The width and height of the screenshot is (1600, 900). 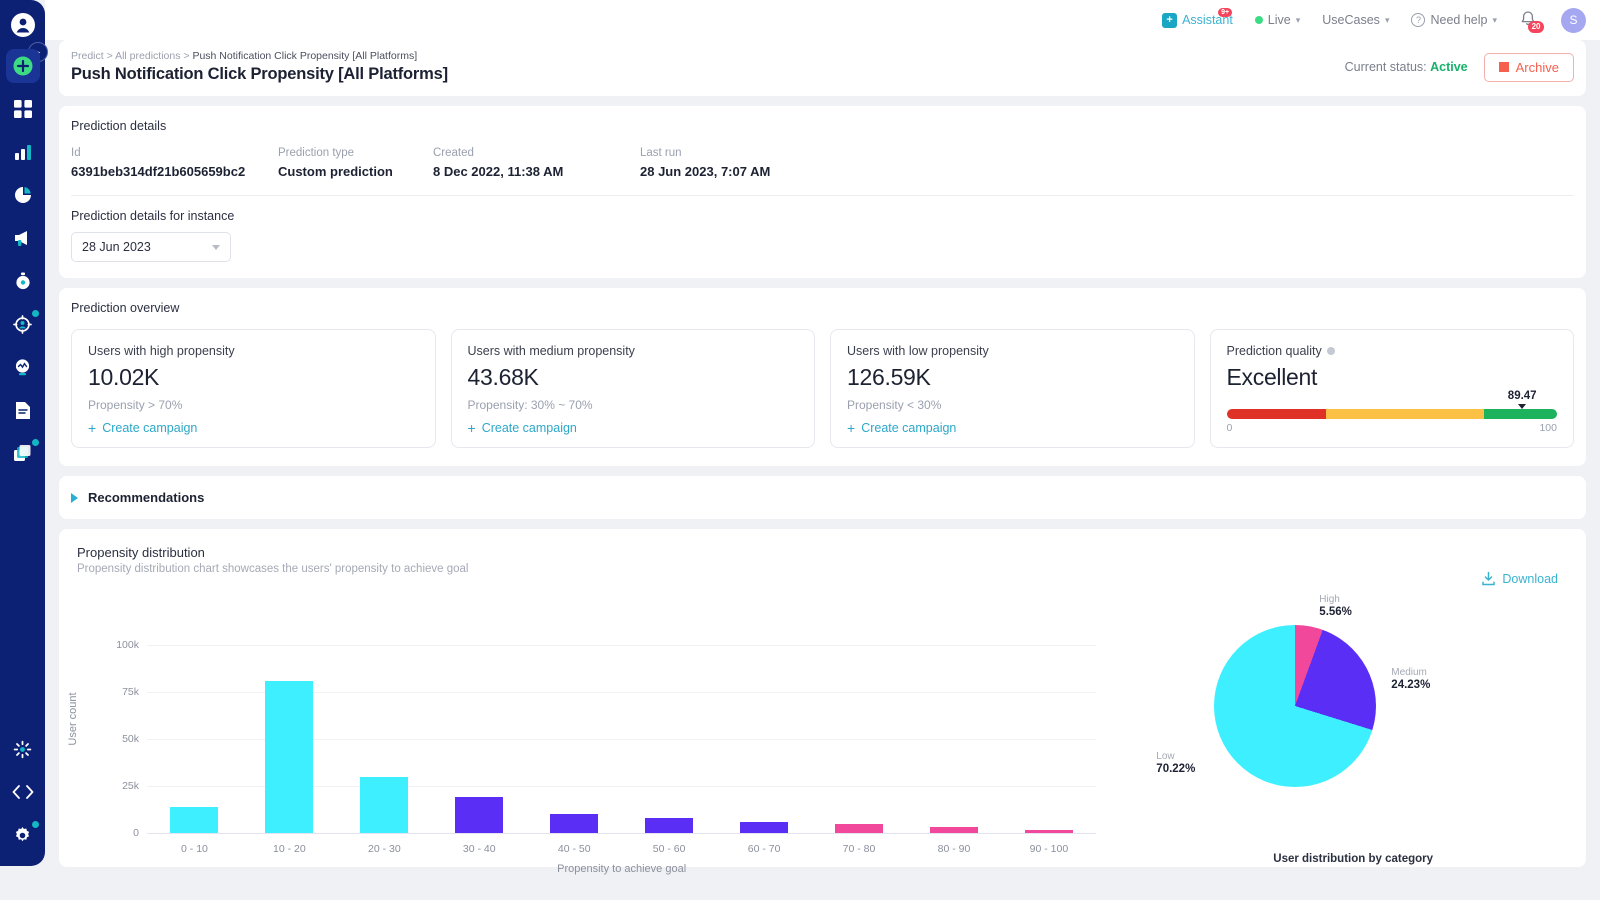 What do you see at coordinates (1274, 351) in the screenshot?
I see `quality-label: Prediction quality` at bounding box center [1274, 351].